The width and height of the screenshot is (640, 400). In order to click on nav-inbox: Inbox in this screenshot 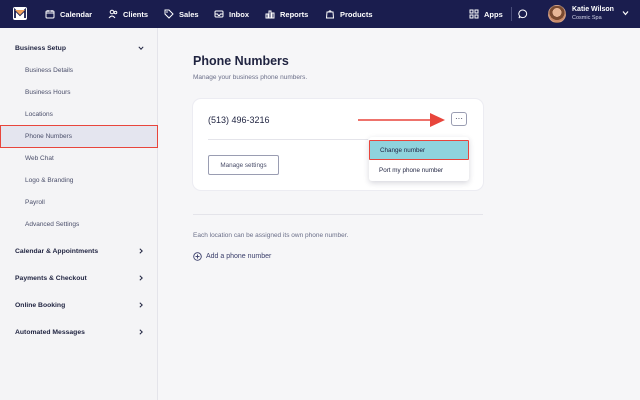, I will do `click(231, 14)`.